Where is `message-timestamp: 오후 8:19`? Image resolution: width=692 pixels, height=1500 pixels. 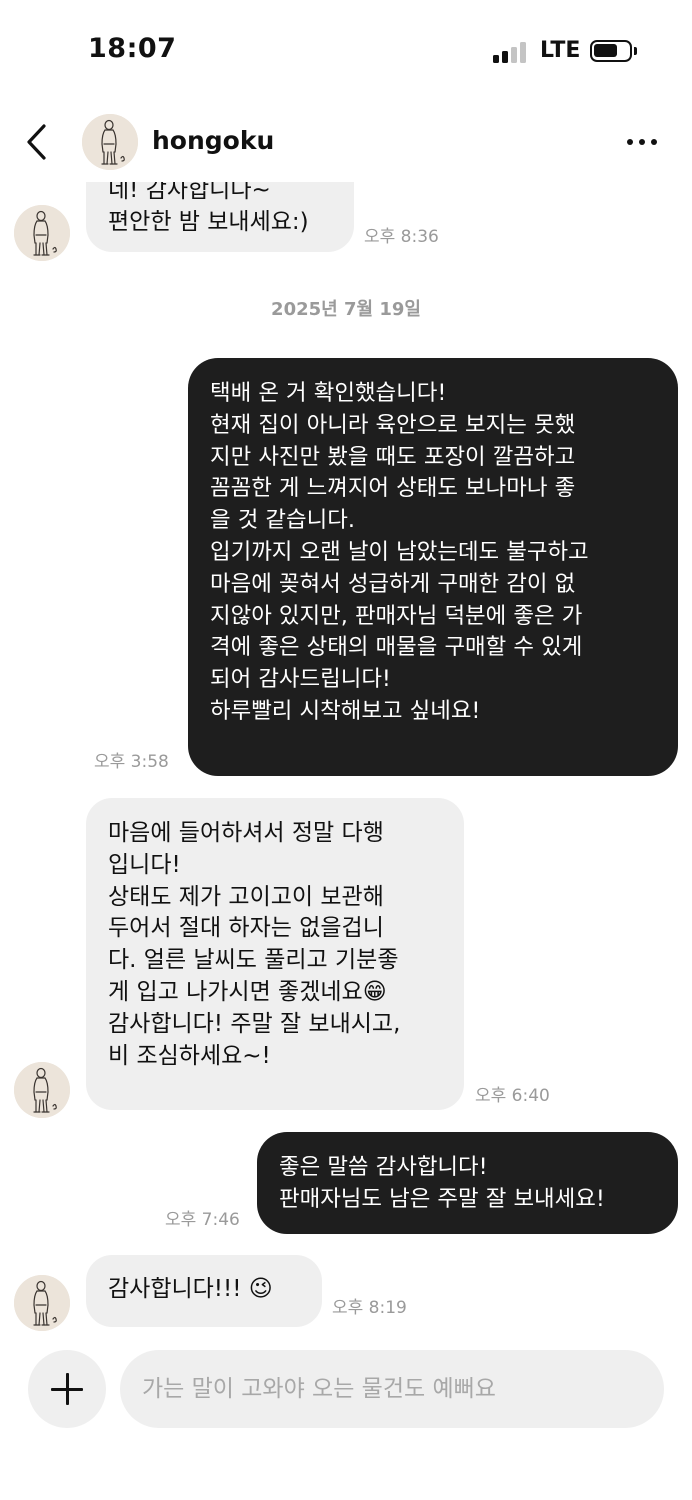
message-timestamp: 오후 8:19 is located at coordinates (369, 1308).